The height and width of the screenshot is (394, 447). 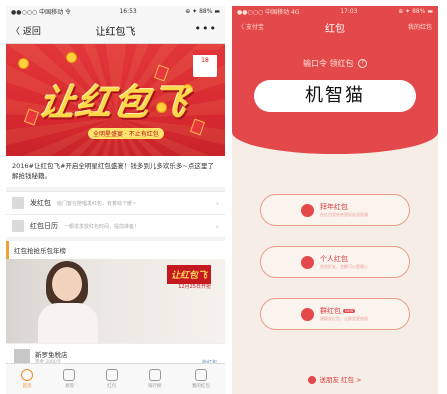 I want to click on tab-home: 首页, so click(x=27, y=379).